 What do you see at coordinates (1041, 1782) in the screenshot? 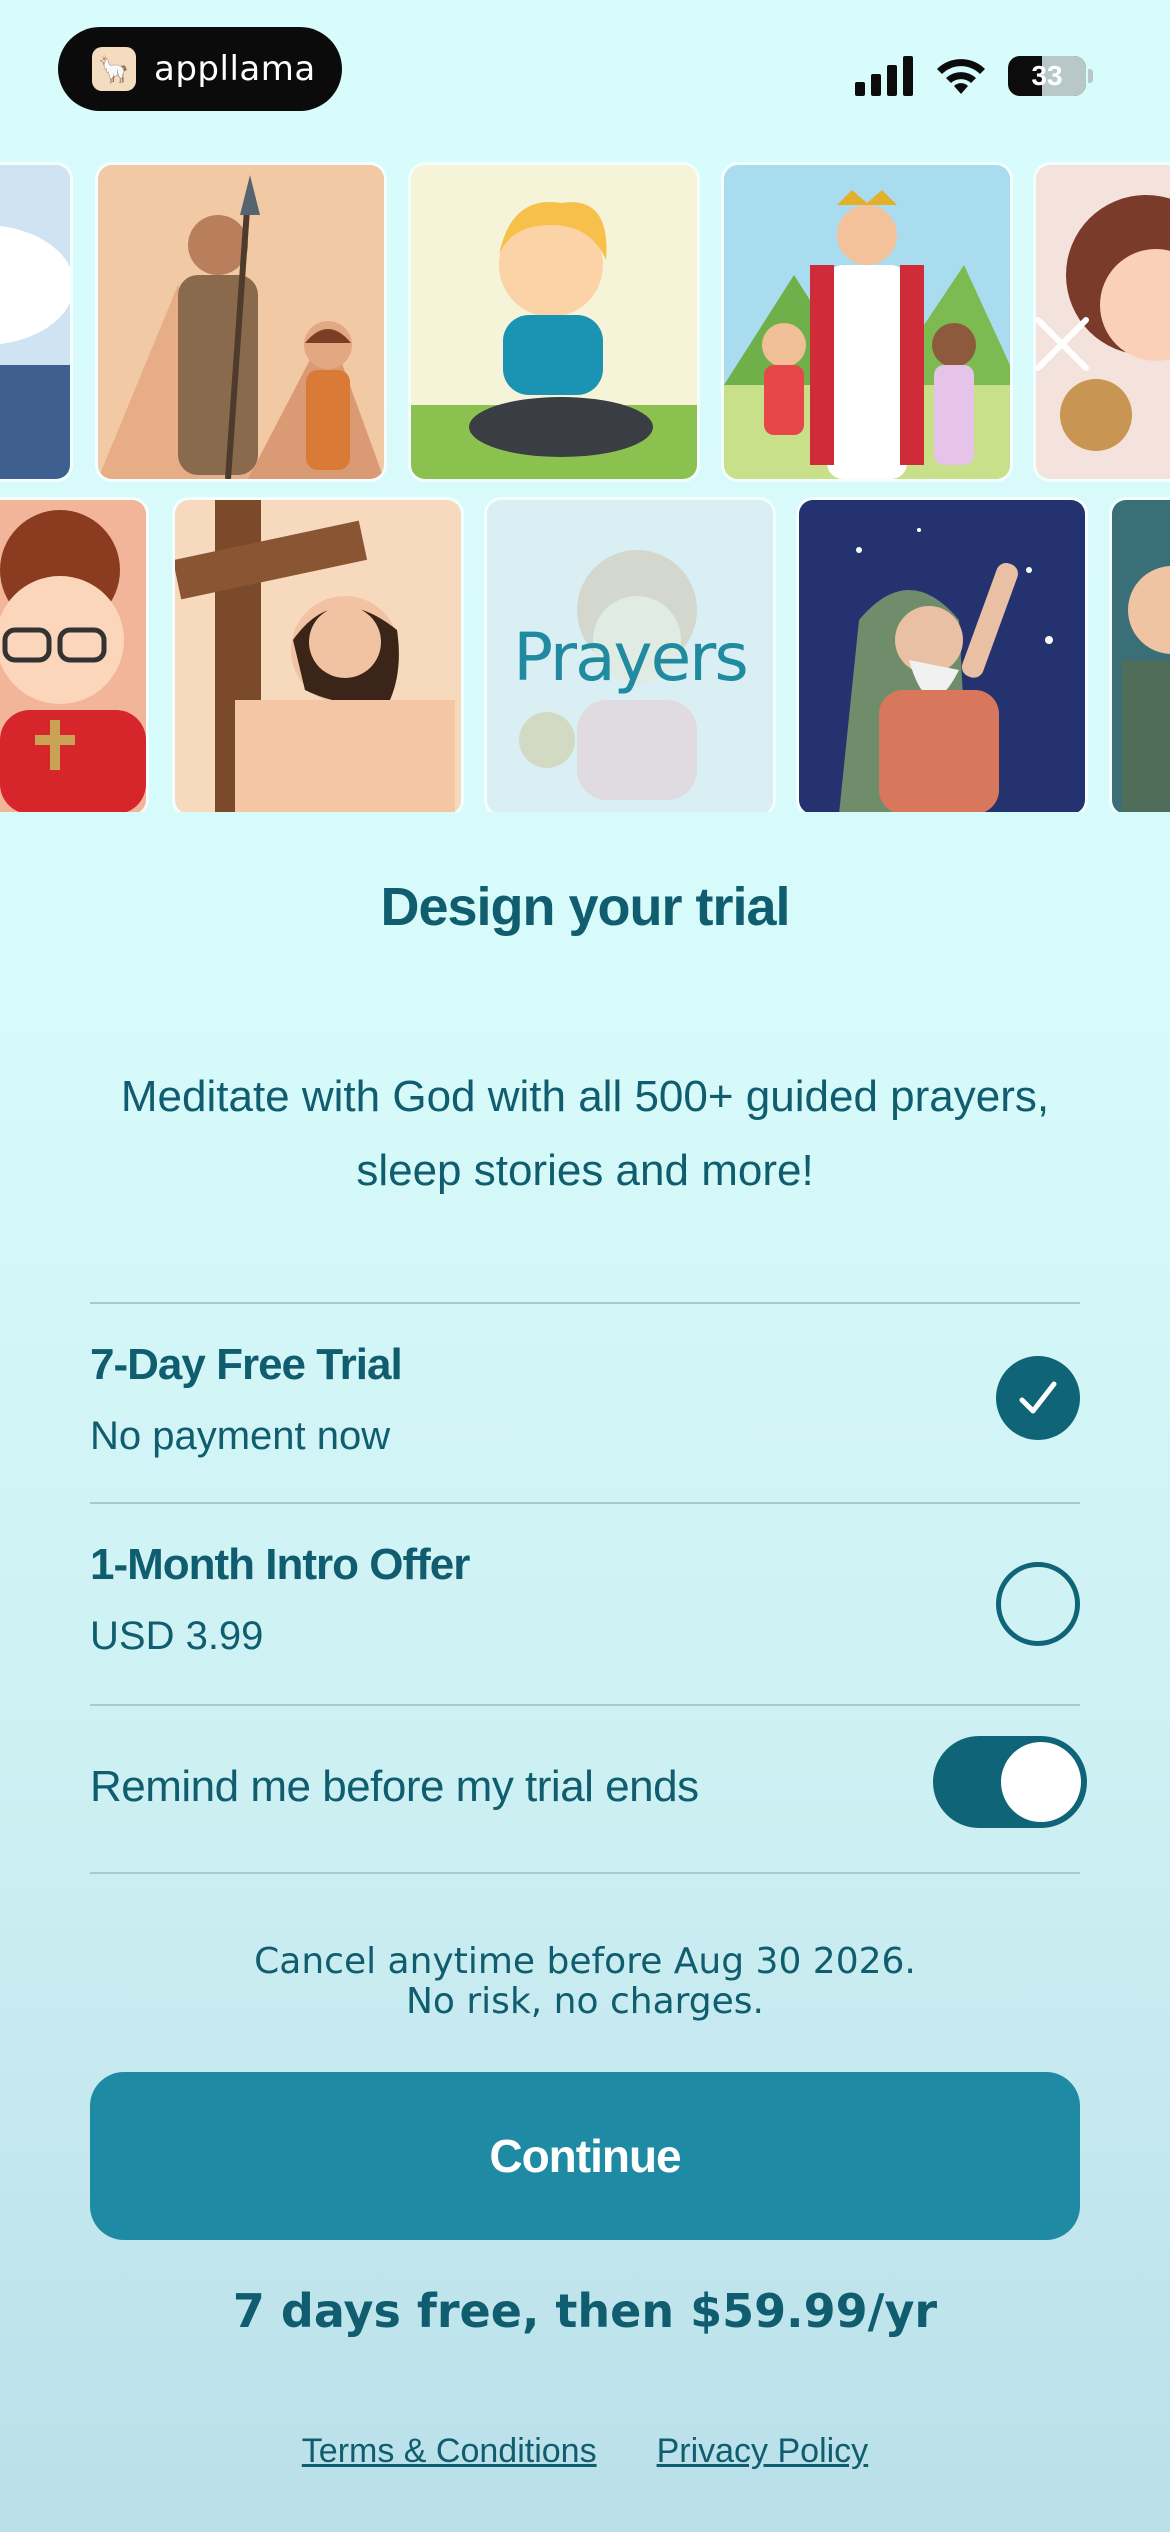
I see `toggle-knob` at bounding box center [1041, 1782].